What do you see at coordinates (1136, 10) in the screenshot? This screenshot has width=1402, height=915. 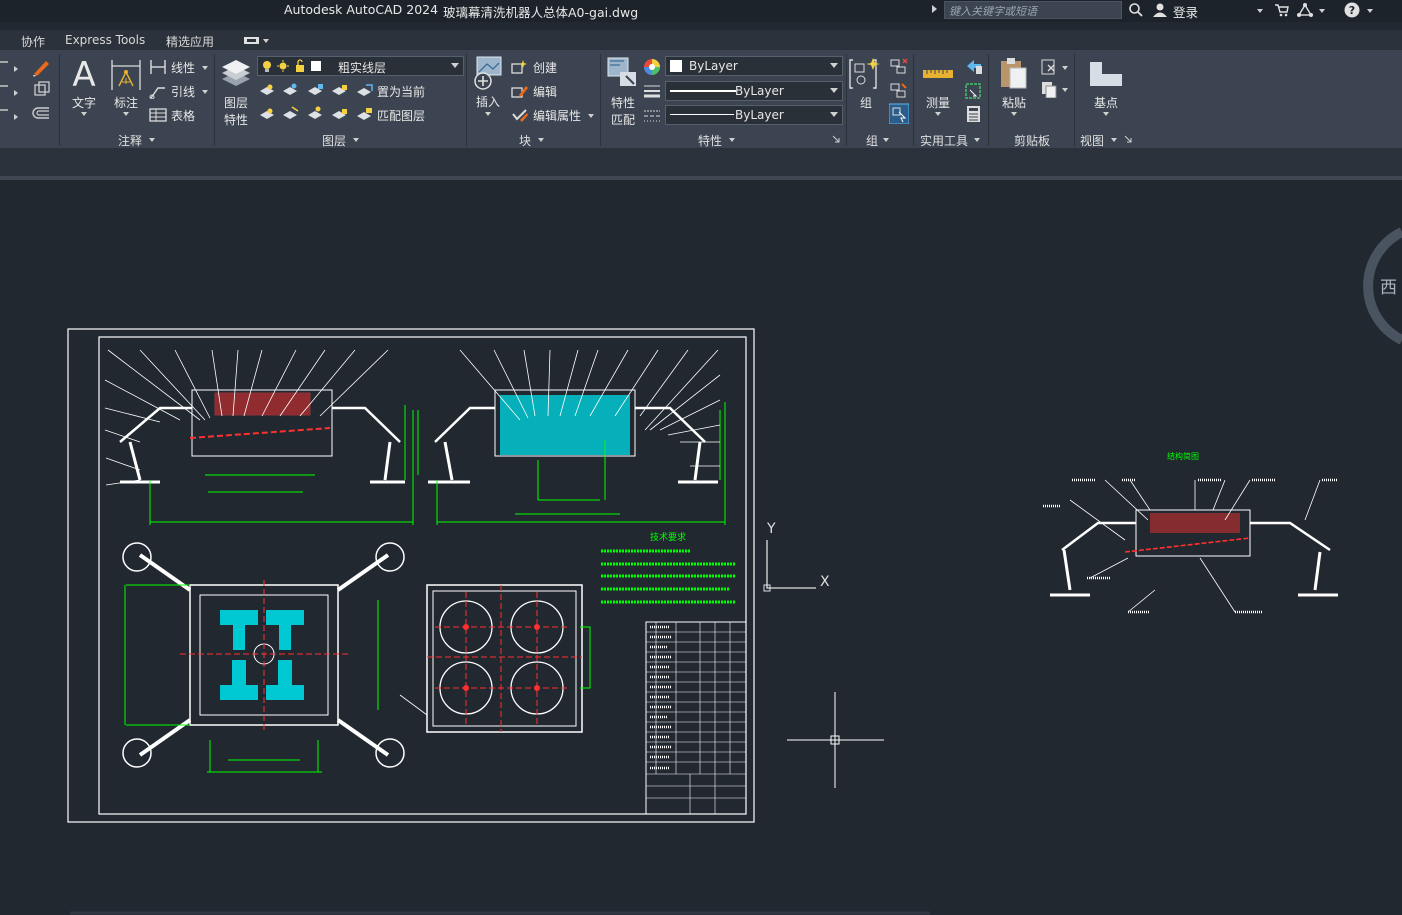 I see `search-icon` at bounding box center [1136, 10].